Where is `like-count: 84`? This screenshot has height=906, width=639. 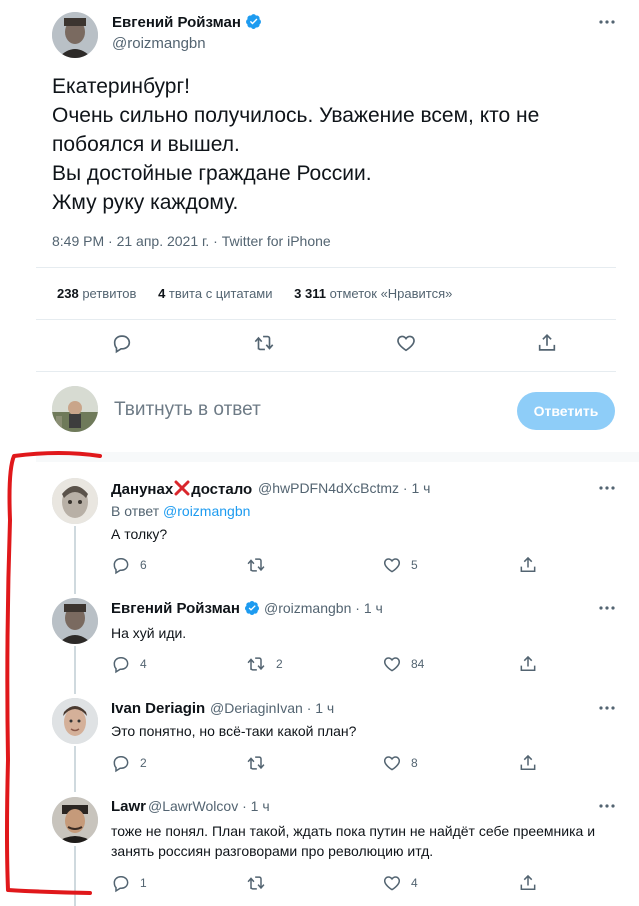
like-count: 84 is located at coordinates (418, 664).